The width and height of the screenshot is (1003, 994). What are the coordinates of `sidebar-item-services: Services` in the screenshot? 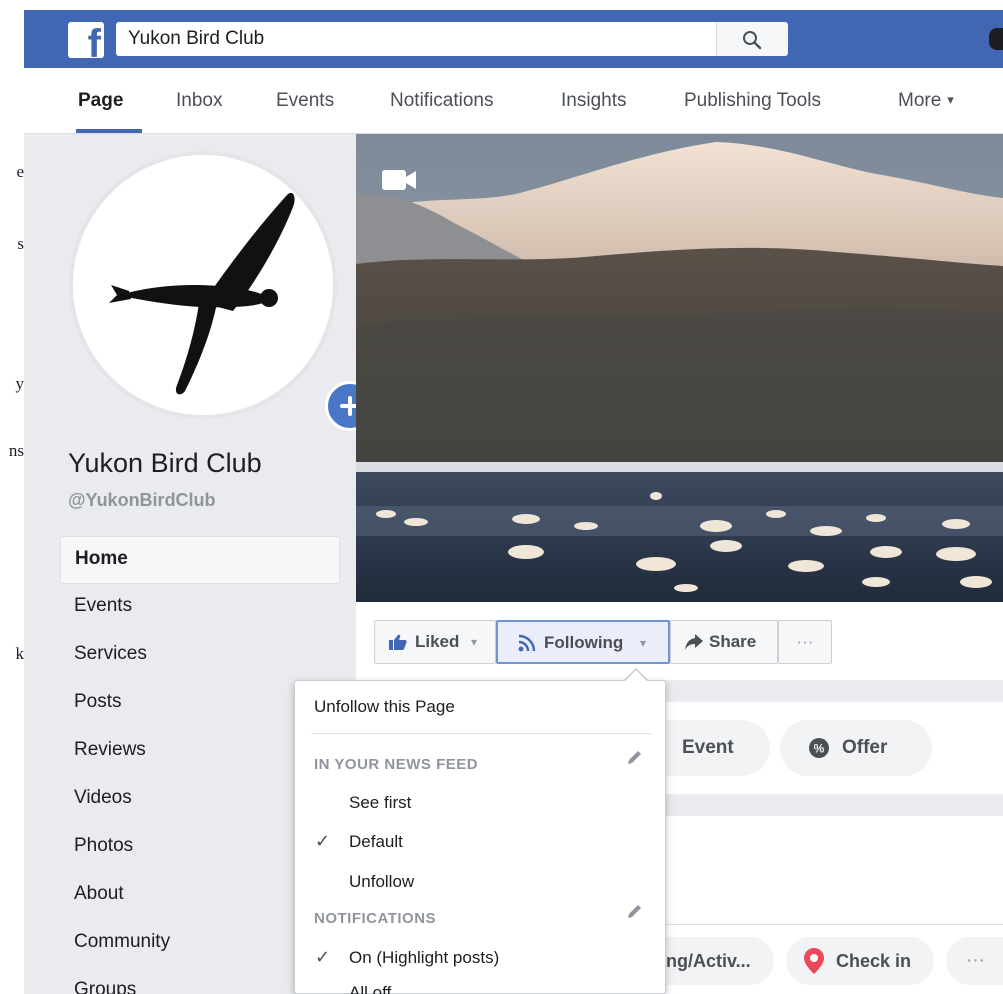 It's located at (200, 656).